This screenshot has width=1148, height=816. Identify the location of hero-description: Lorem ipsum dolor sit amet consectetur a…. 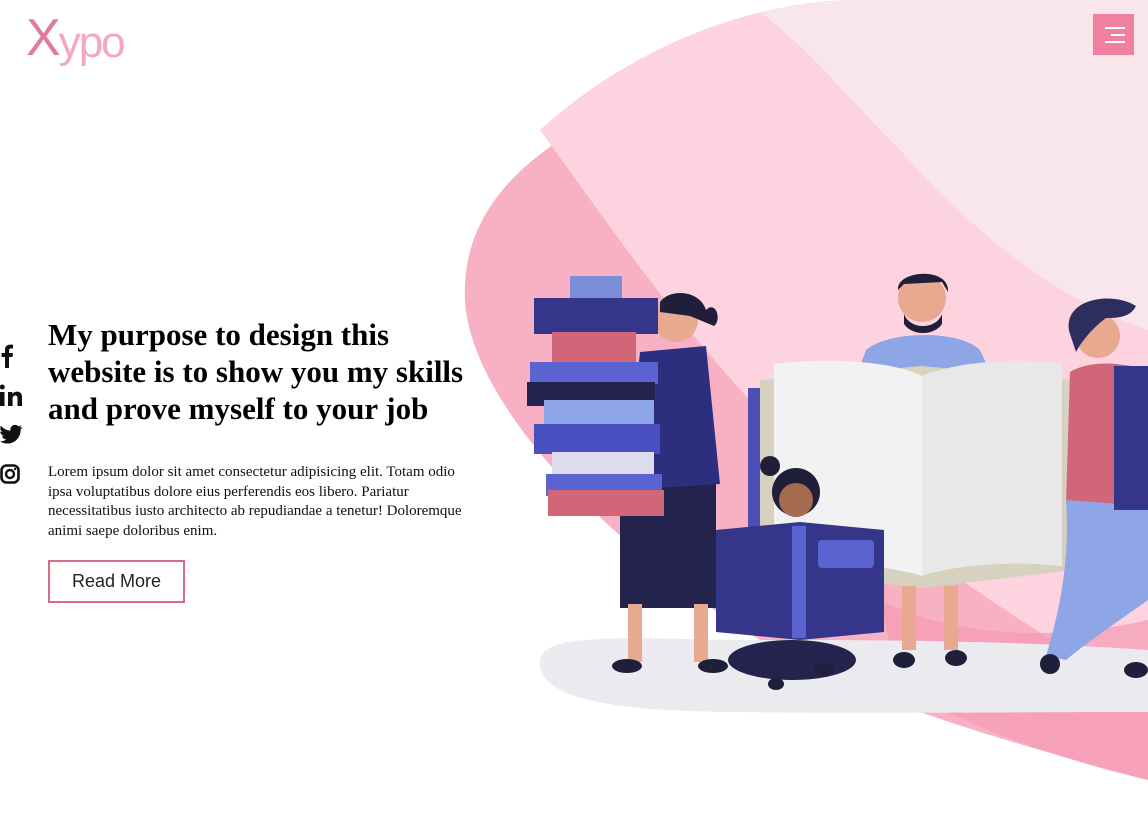
(255, 501).